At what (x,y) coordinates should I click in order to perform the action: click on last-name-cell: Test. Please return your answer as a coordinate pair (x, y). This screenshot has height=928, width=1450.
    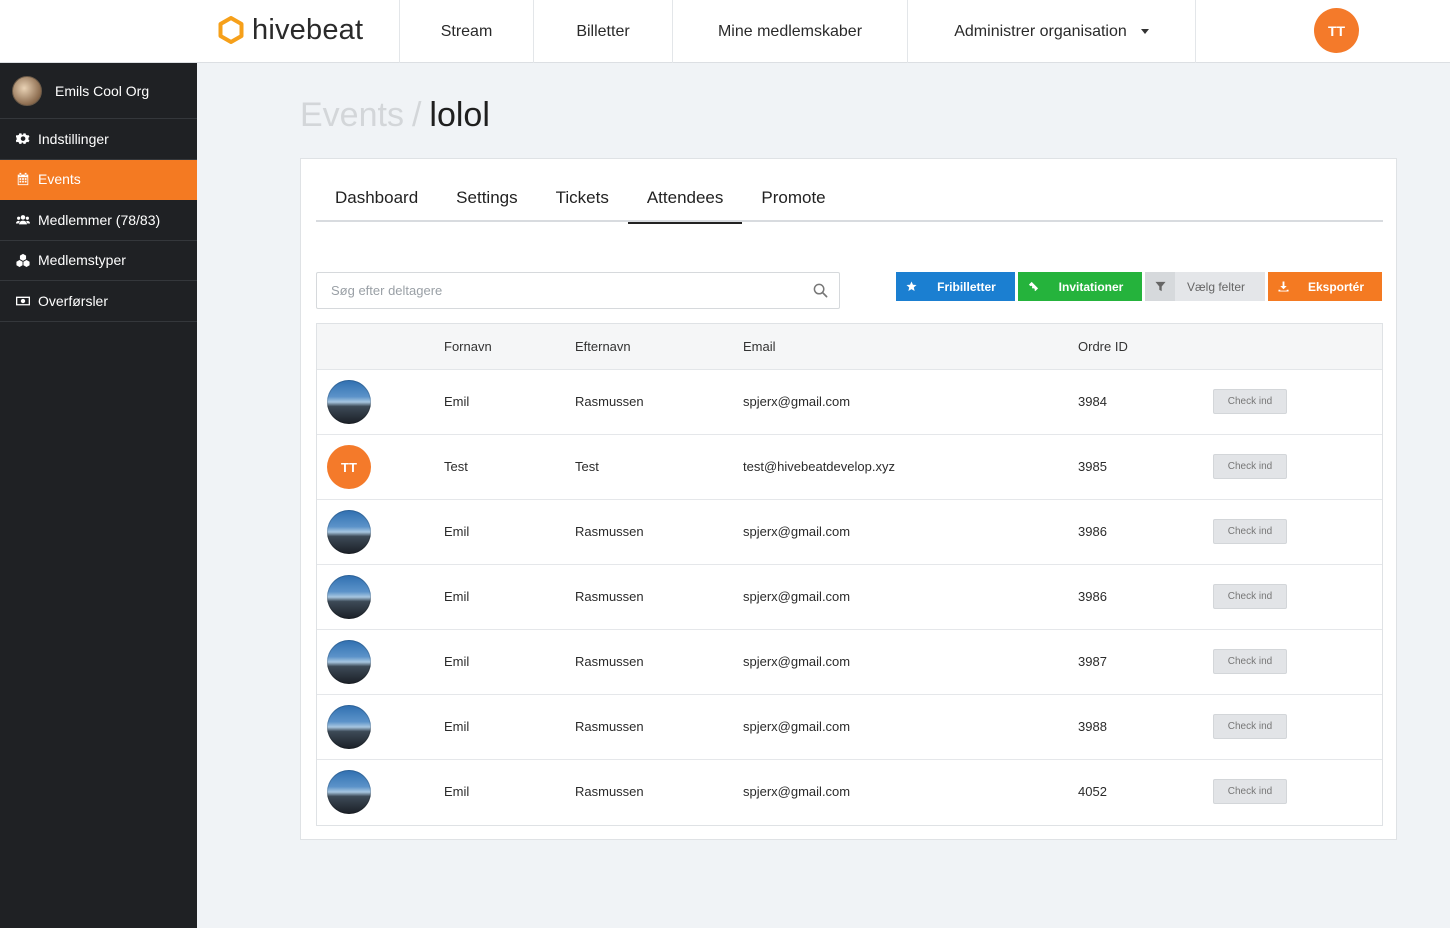
    Looking at the image, I should click on (587, 466).